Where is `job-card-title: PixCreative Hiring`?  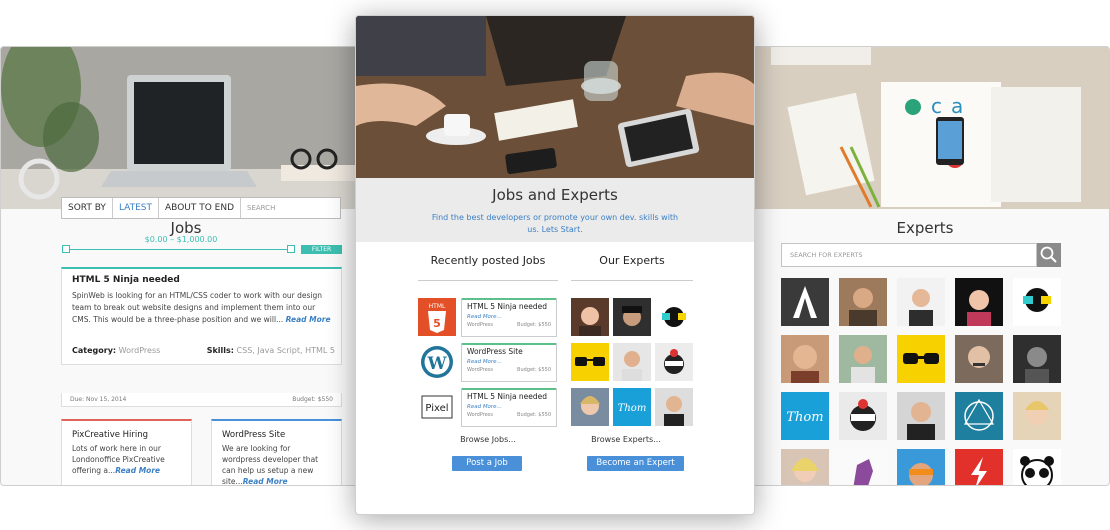 job-card-title: PixCreative Hiring is located at coordinates (126, 435).